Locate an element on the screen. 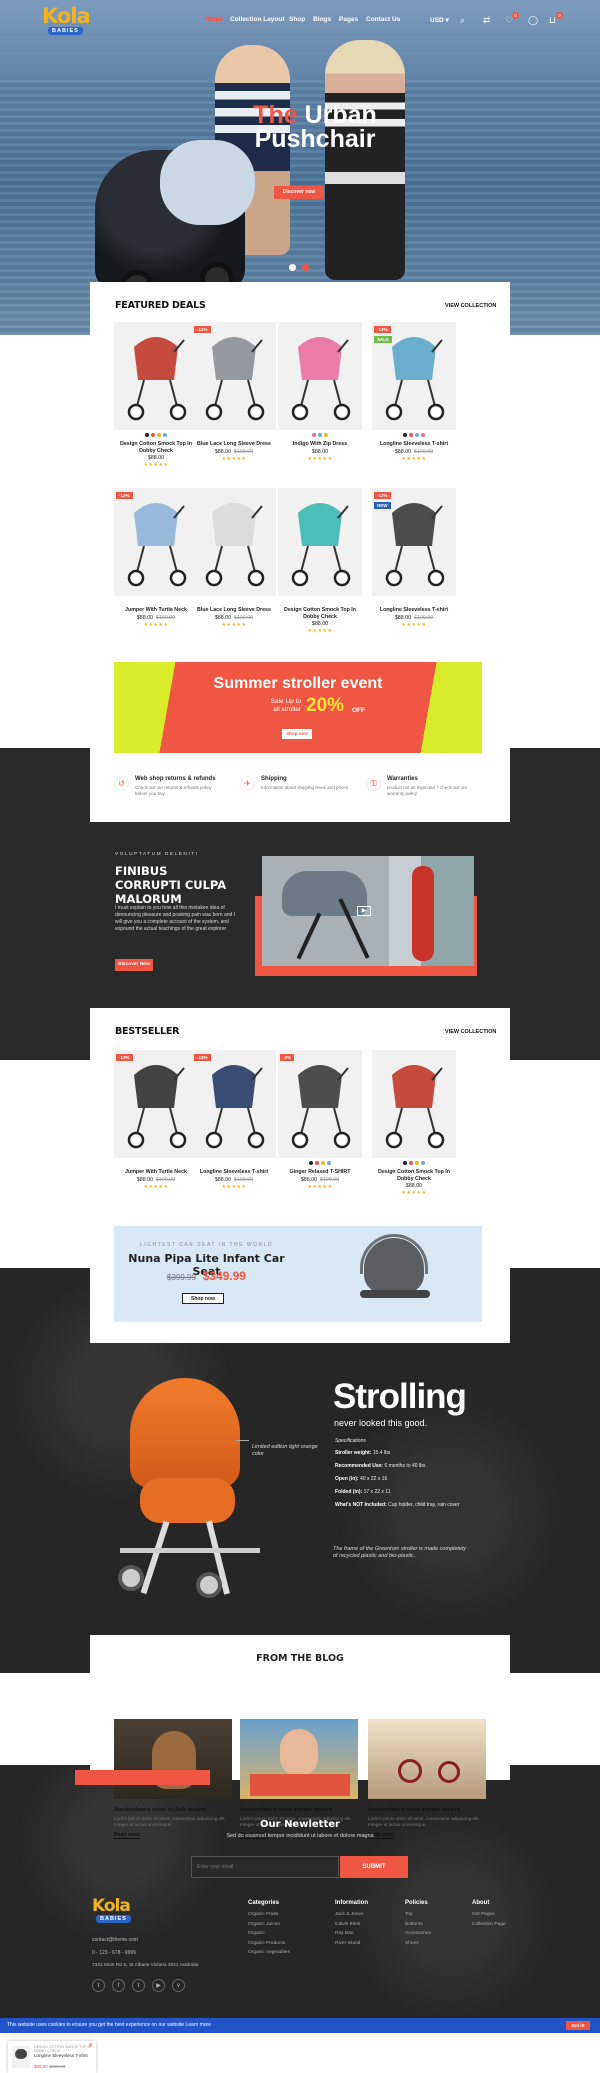 This screenshot has width=600, height=2073. product-name: Ginger Relaxed T-SHIRT is located at coordinates (320, 1172).